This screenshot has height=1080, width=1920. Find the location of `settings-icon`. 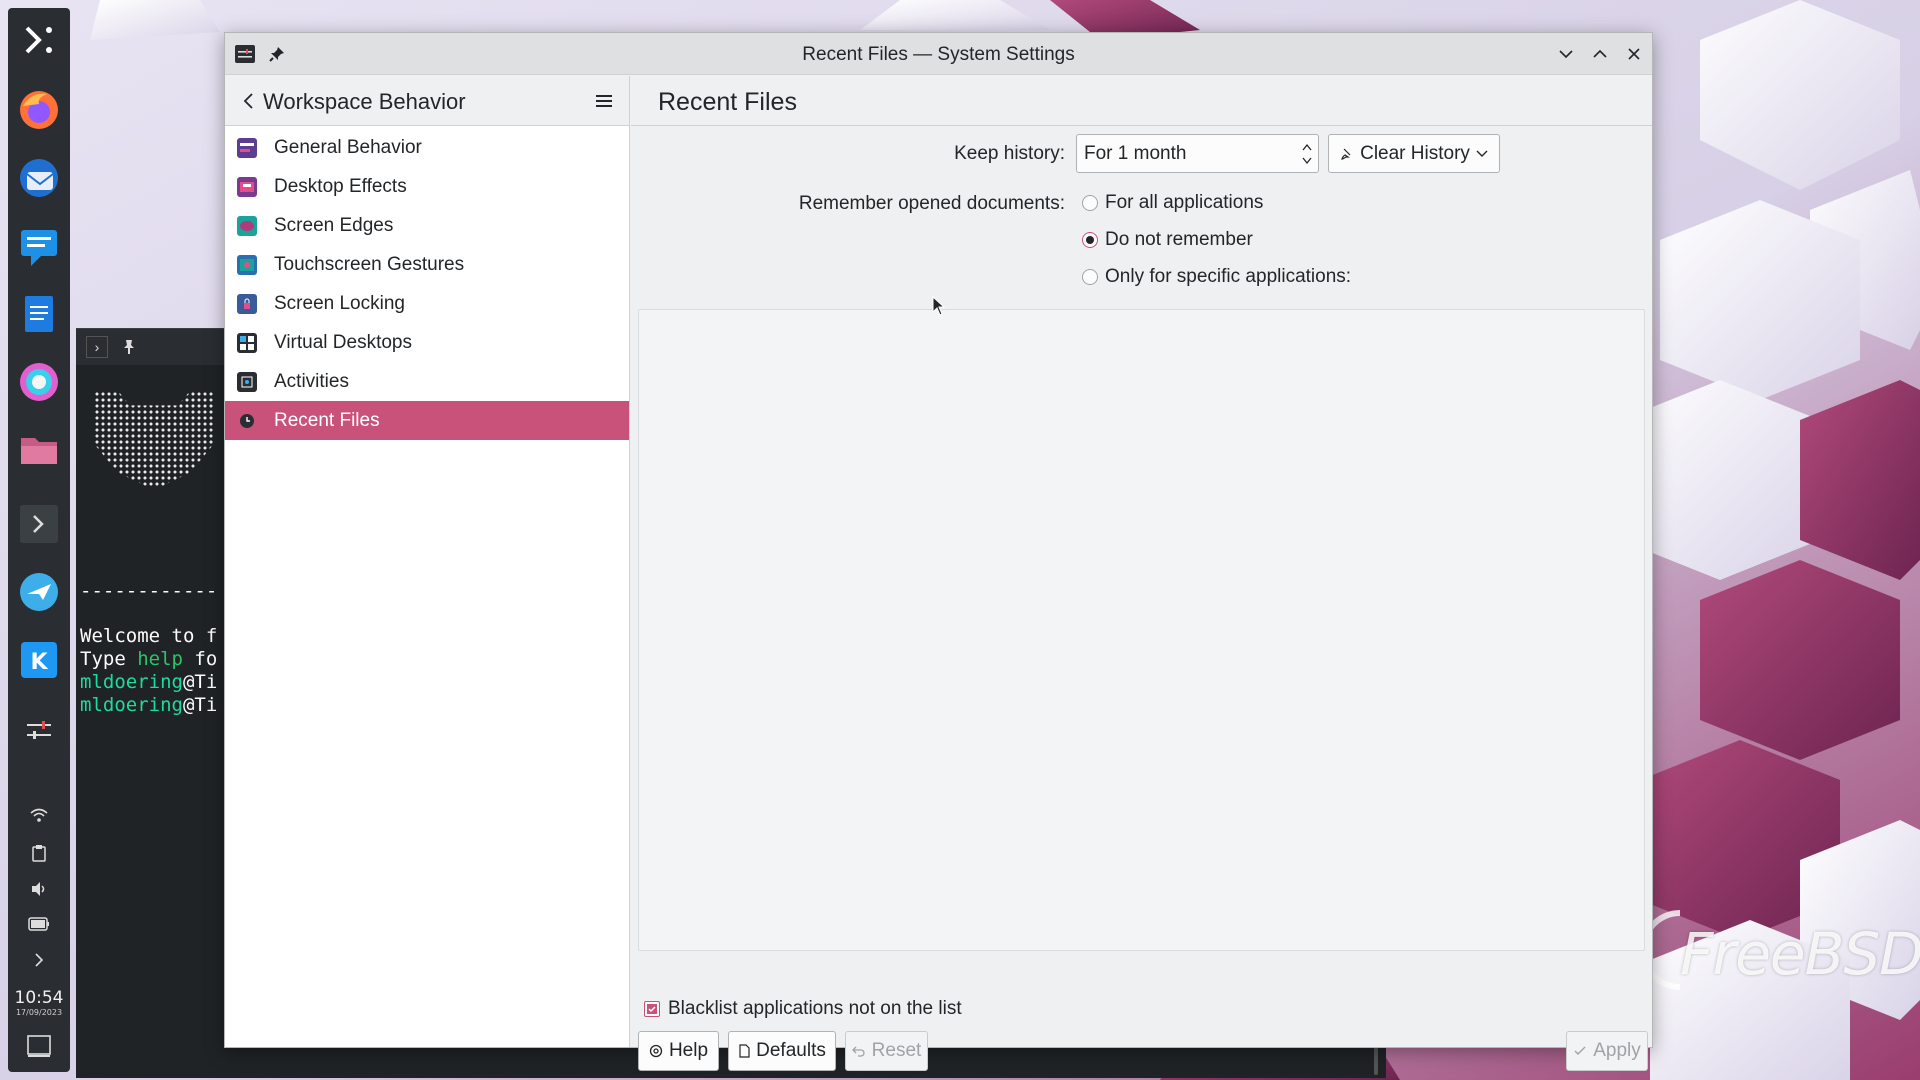

settings-icon is located at coordinates (39, 730).